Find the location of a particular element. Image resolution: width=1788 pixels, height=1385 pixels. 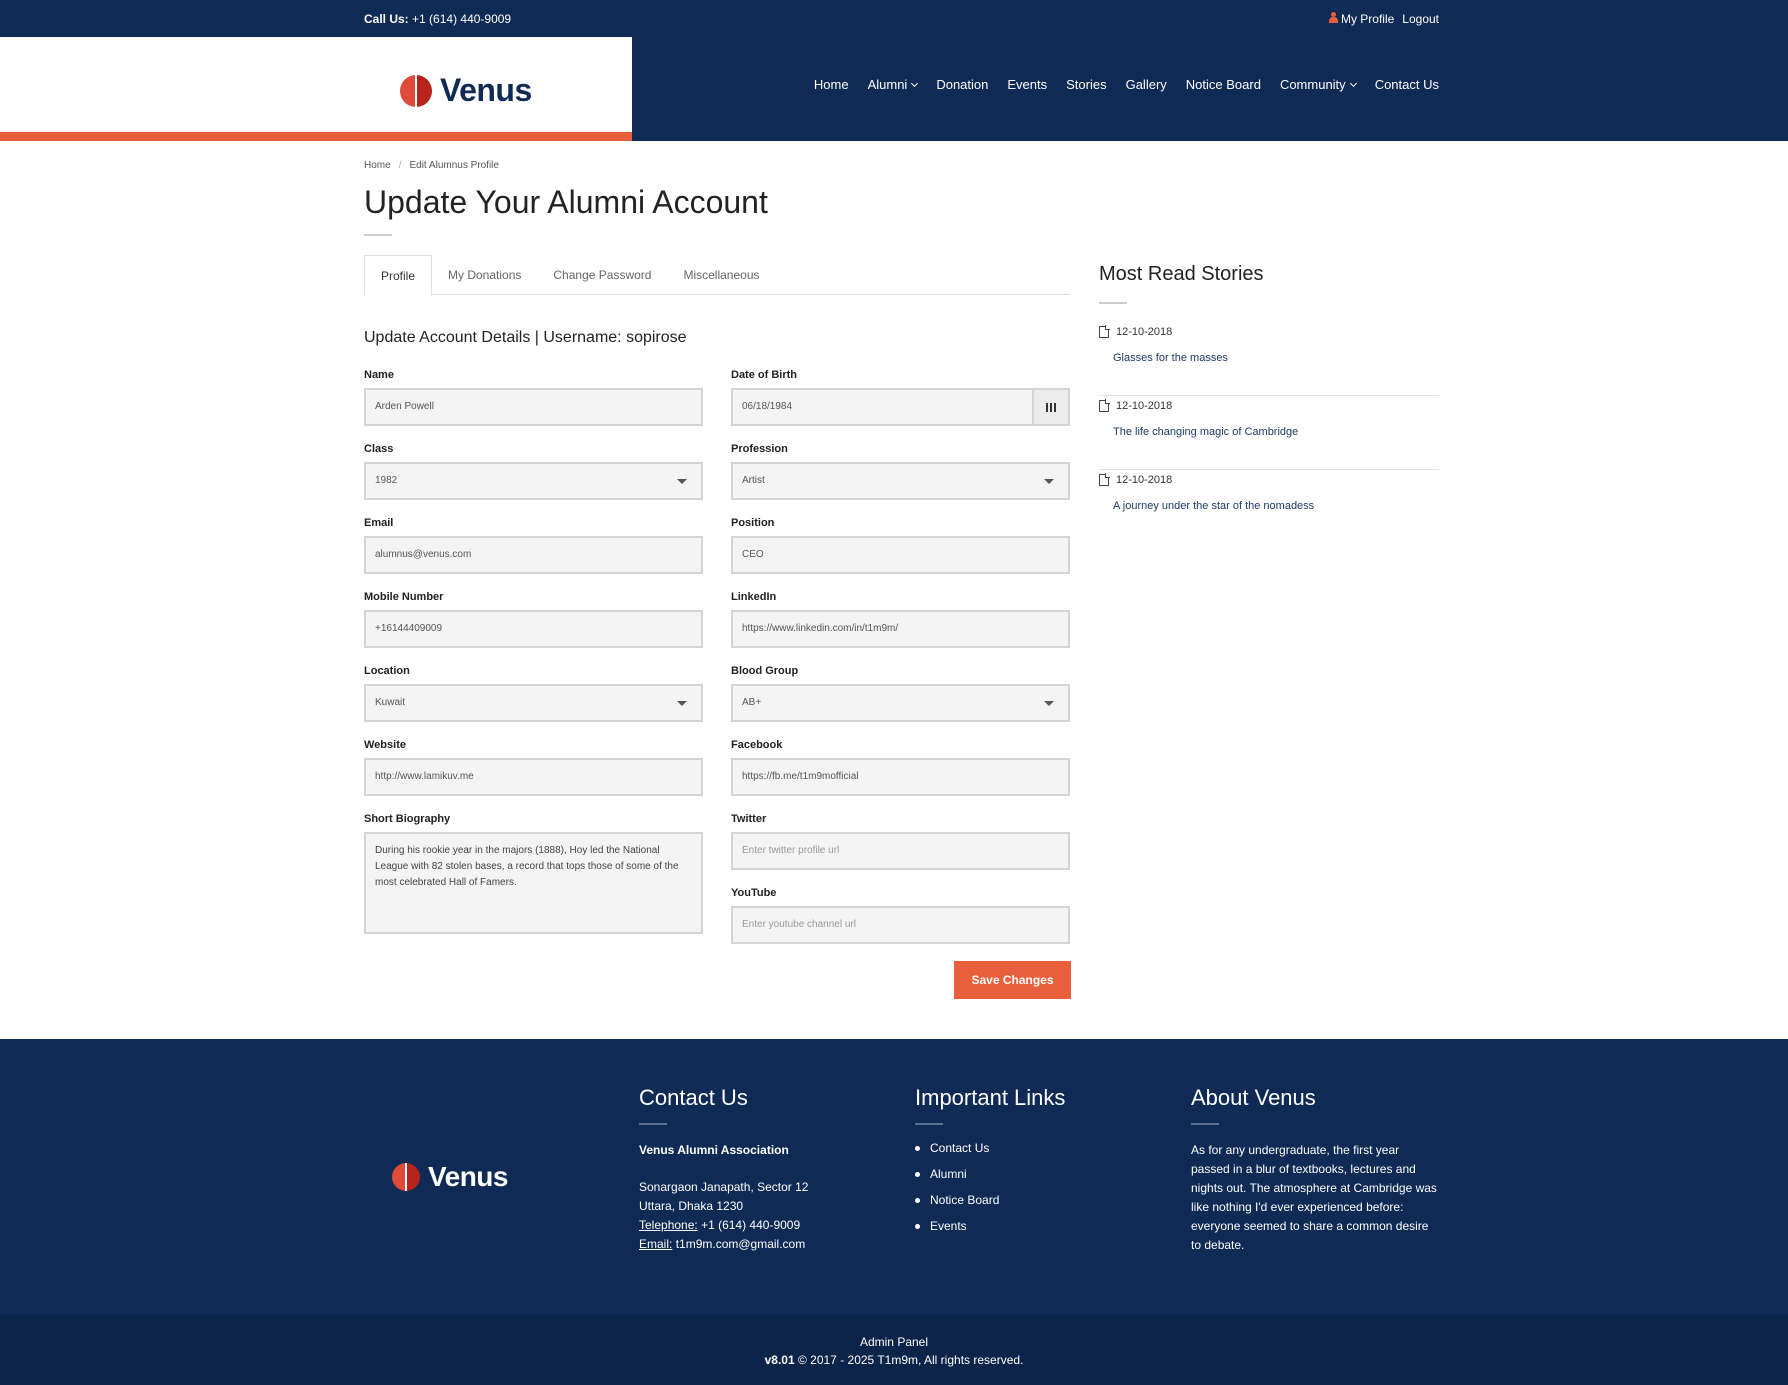

dob-field-group: Date of Birth 06/18/1984 is located at coordinates (900, 397).